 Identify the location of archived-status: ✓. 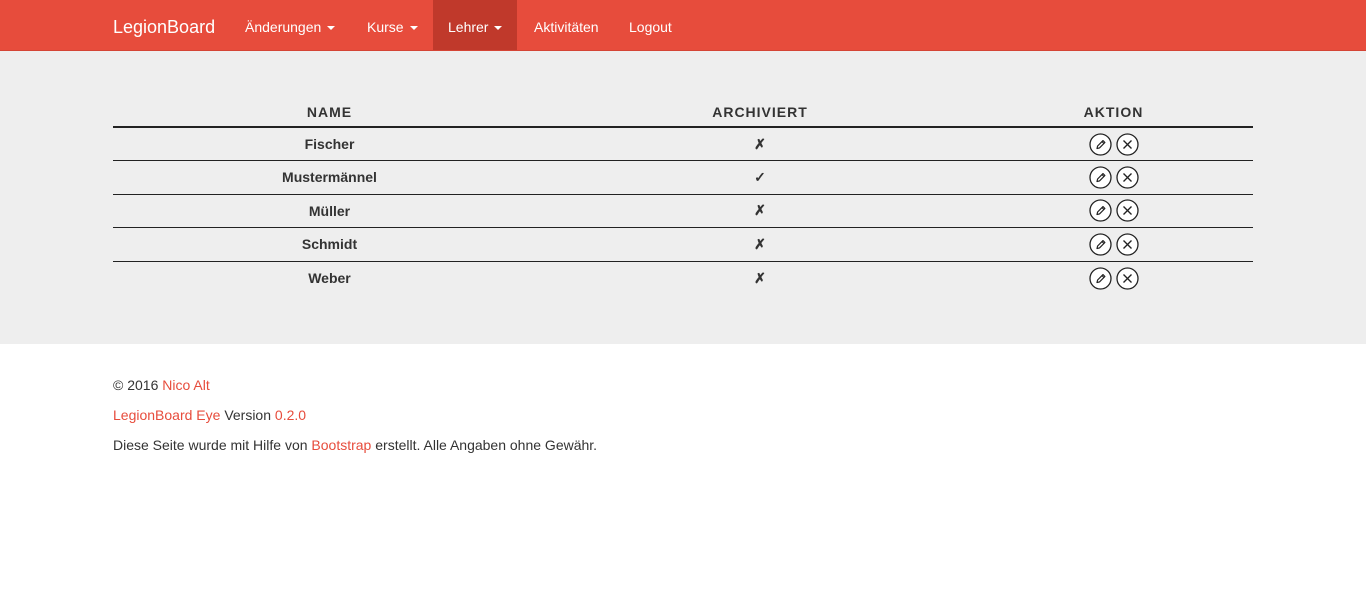
(760, 177).